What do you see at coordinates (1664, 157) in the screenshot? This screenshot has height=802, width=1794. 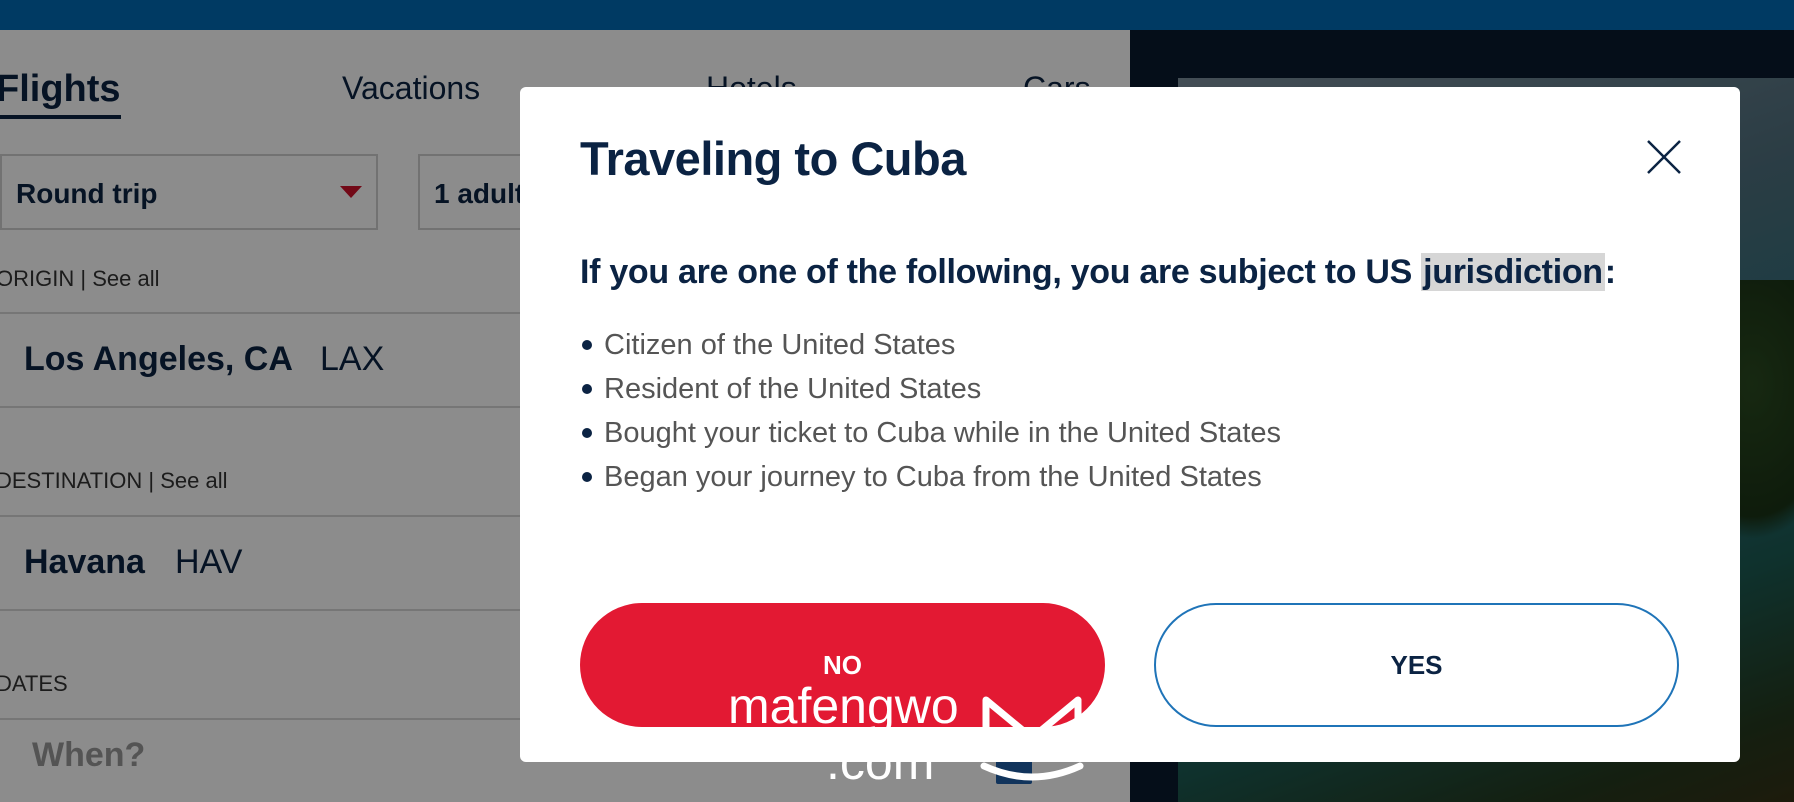 I see `close-icon` at bounding box center [1664, 157].